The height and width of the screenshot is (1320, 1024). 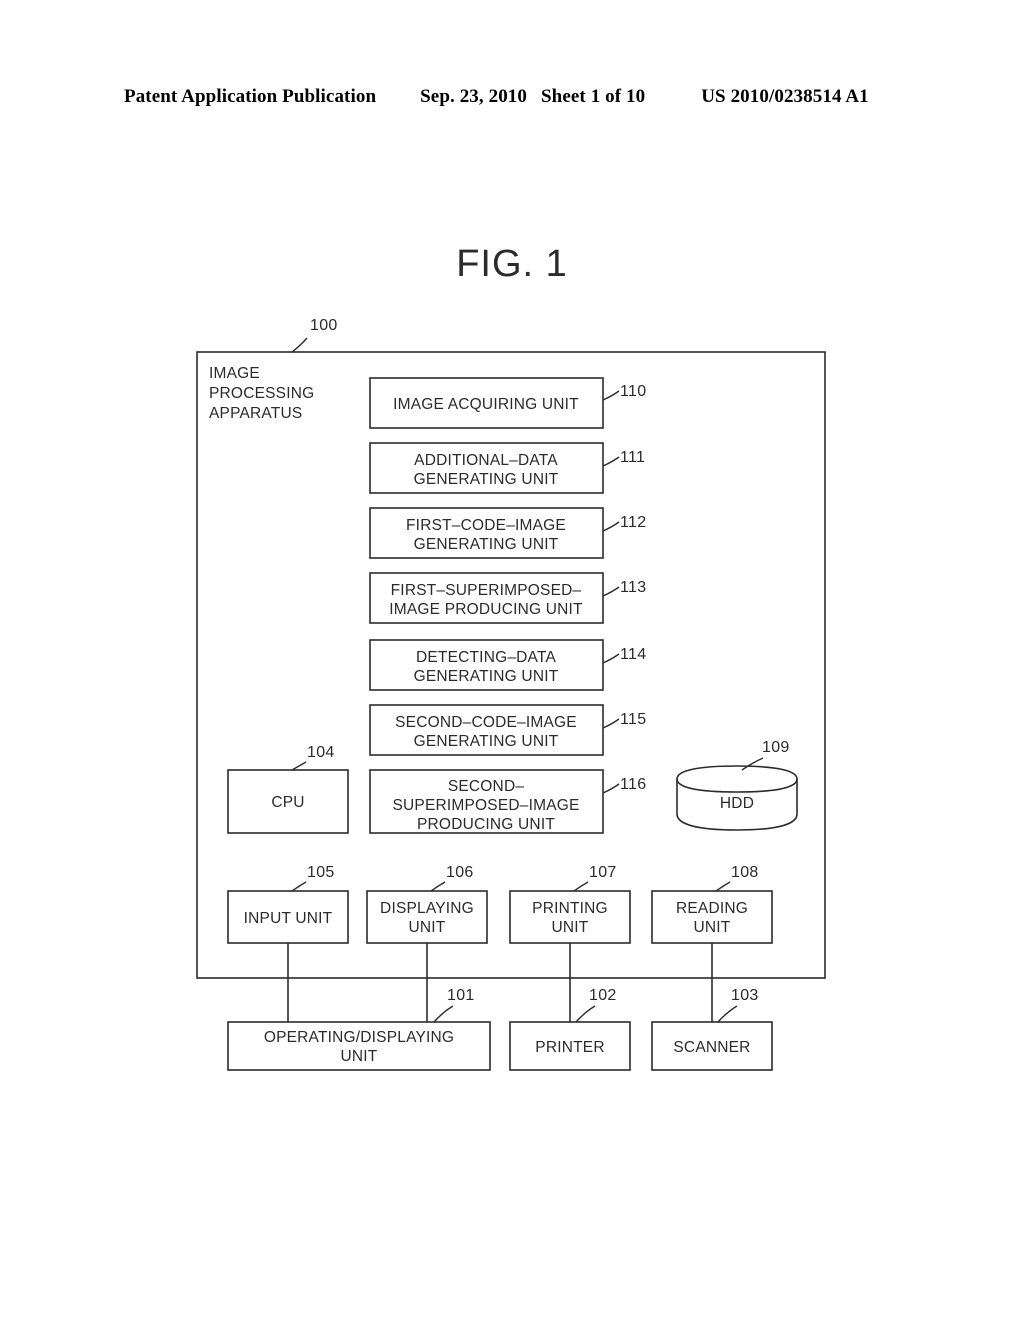 I want to click on unit-box-112-line2: GENERATING UNIT, so click(x=486, y=544).